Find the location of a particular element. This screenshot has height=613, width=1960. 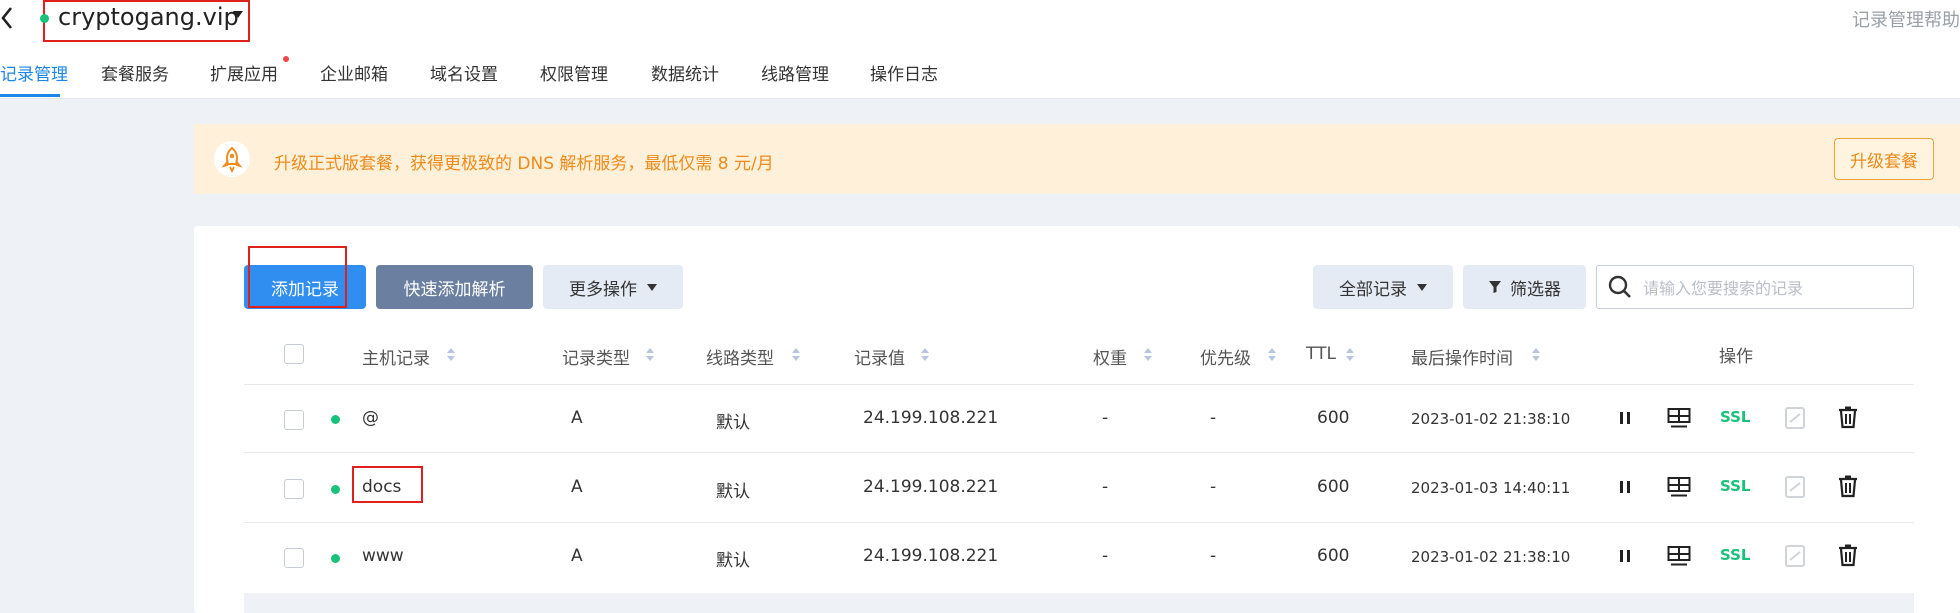

all-records-label: 全部记录 is located at coordinates (1373, 289).